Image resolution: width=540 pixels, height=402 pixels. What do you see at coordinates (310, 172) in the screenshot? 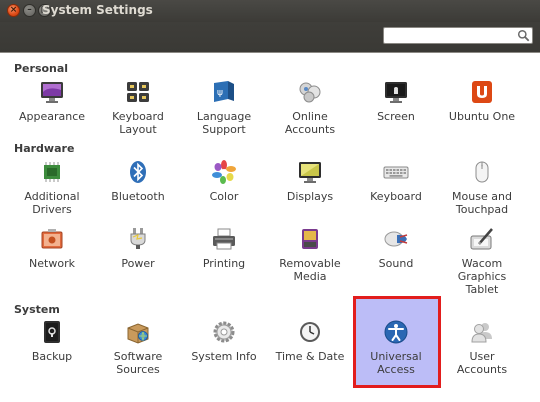
I see `displays-icon` at bounding box center [310, 172].